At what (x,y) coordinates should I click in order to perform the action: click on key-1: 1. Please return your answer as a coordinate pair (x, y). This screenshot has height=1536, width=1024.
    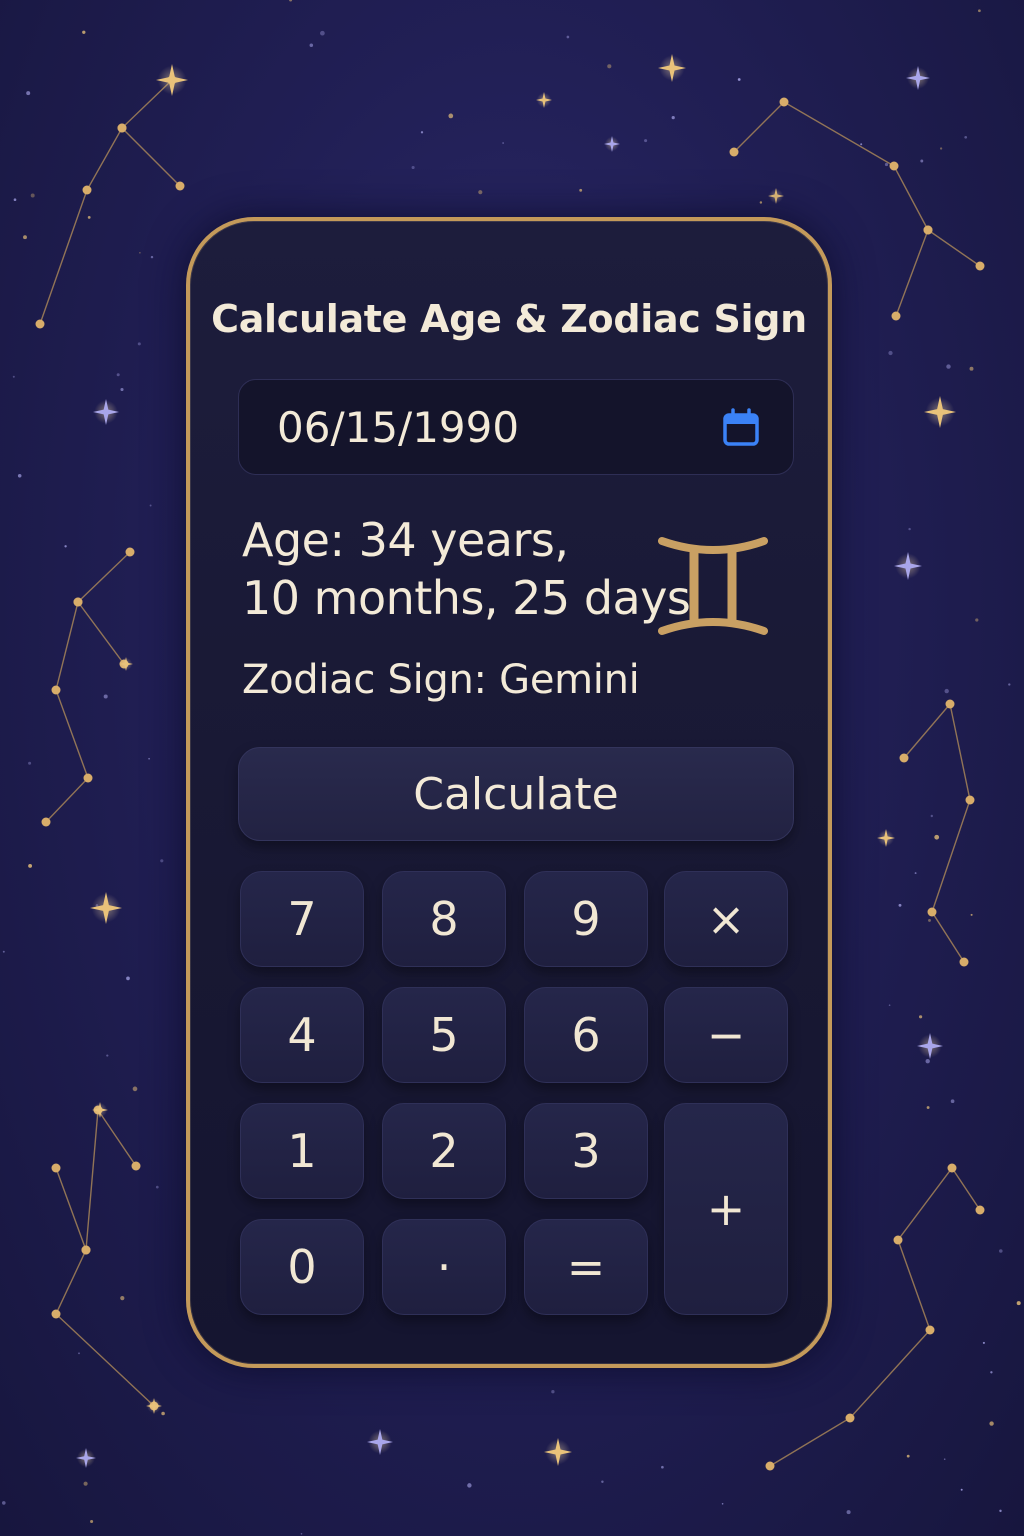
    Looking at the image, I should click on (302, 1151).